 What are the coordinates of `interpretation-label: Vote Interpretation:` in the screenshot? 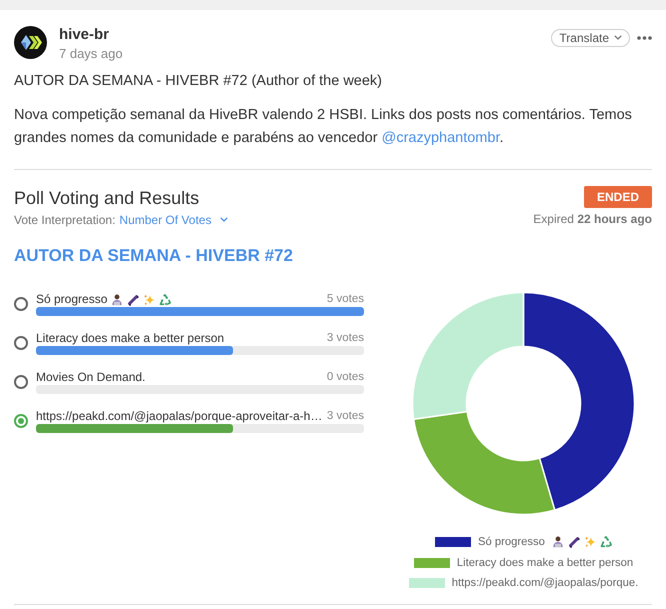 It's located at (65, 220).